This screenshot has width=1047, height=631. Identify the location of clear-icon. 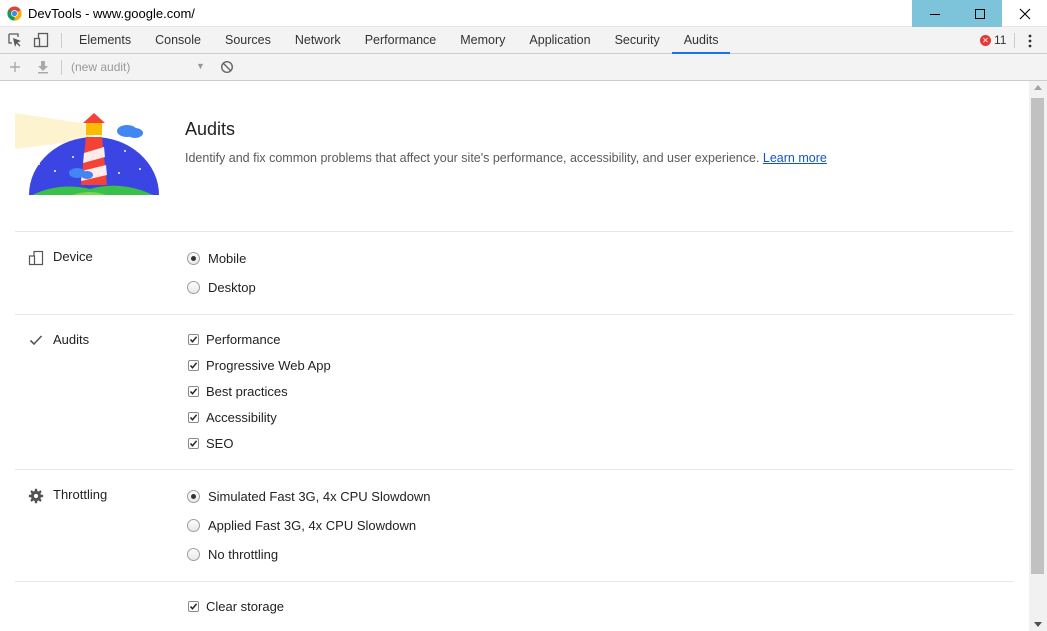
(227, 67).